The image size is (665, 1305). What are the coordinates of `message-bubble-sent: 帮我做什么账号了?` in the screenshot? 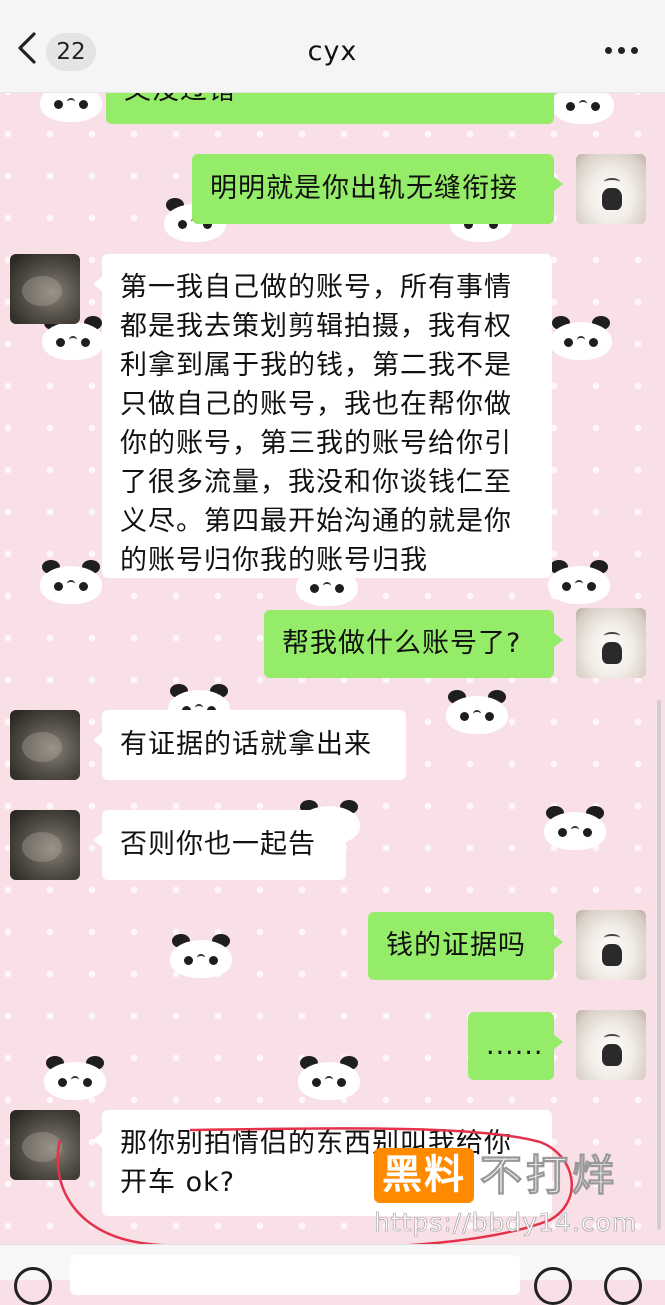 It's located at (413, 644).